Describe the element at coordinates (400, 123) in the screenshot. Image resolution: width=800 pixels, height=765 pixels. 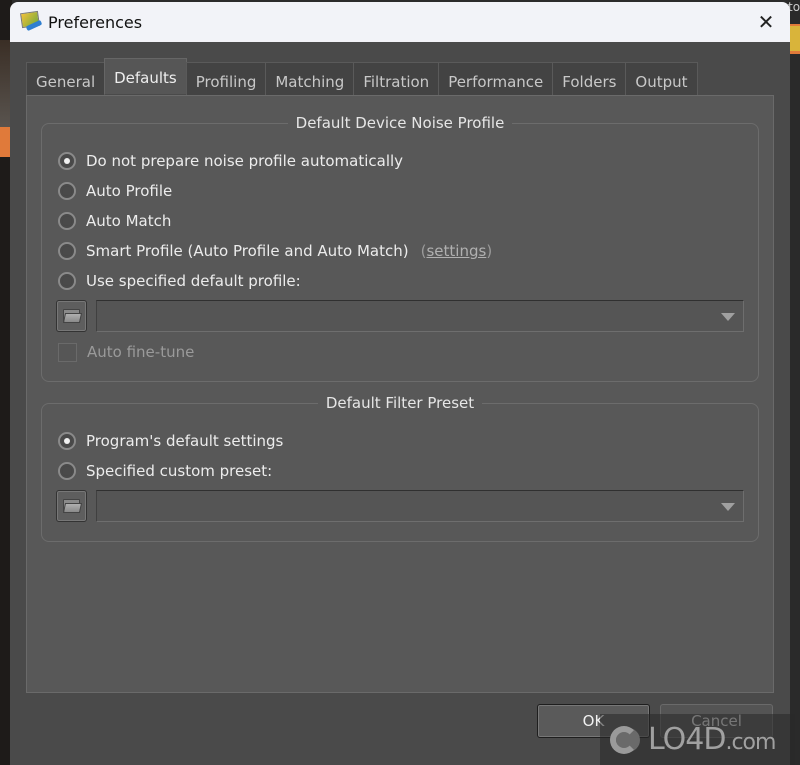
I see `noise-profile-group-title: Default Device Noise Profile` at that location.